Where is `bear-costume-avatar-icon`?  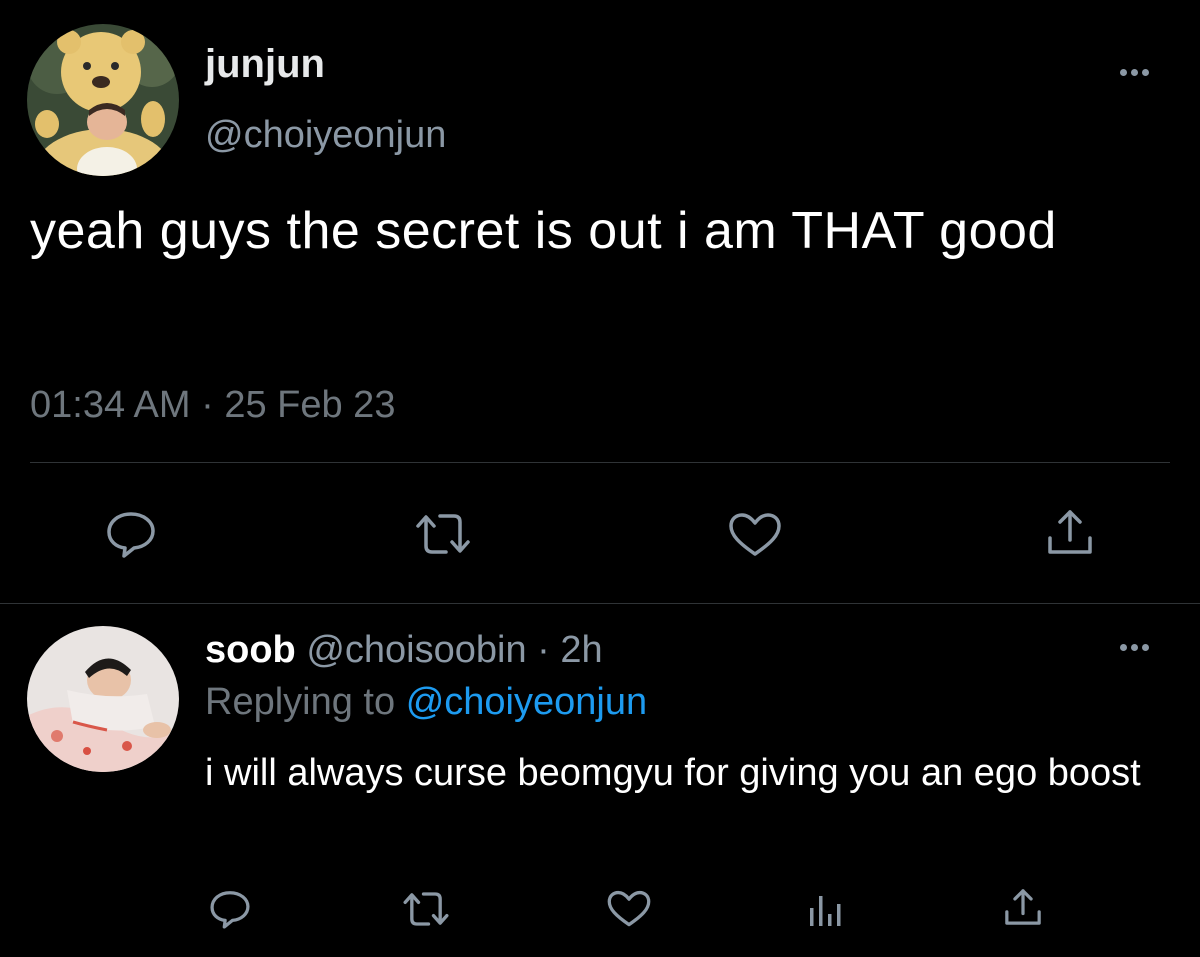 bear-costume-avatar-icon is located at coordinates (103, 100).